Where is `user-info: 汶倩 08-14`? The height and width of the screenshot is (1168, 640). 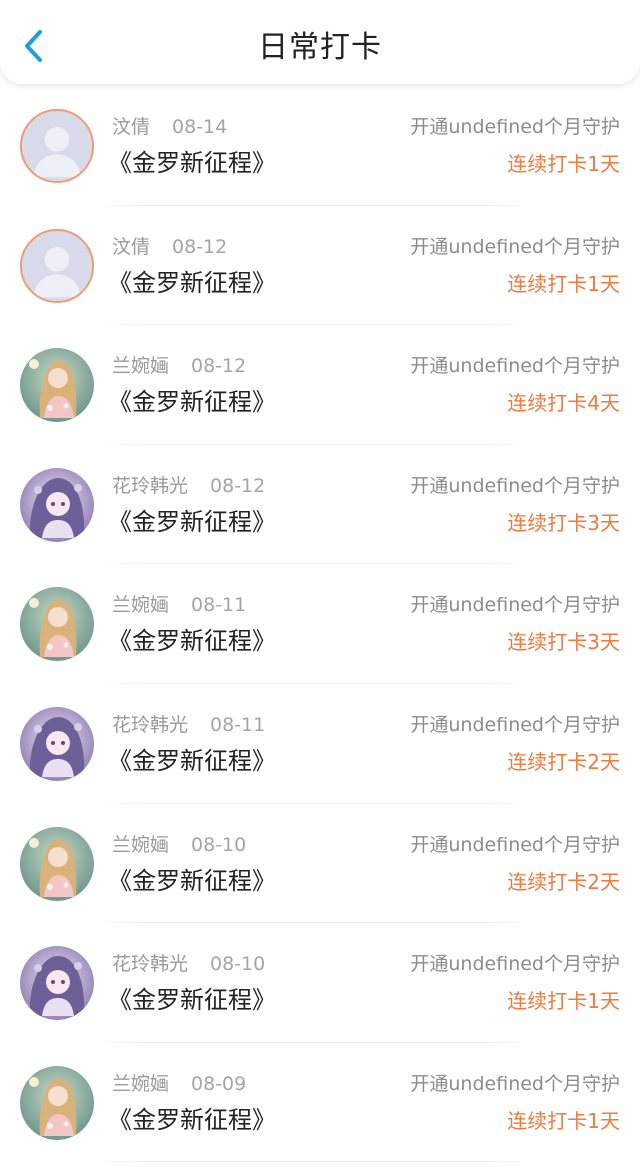 user-info: 汶倩 08-14 is located at coordinates (169, 127).